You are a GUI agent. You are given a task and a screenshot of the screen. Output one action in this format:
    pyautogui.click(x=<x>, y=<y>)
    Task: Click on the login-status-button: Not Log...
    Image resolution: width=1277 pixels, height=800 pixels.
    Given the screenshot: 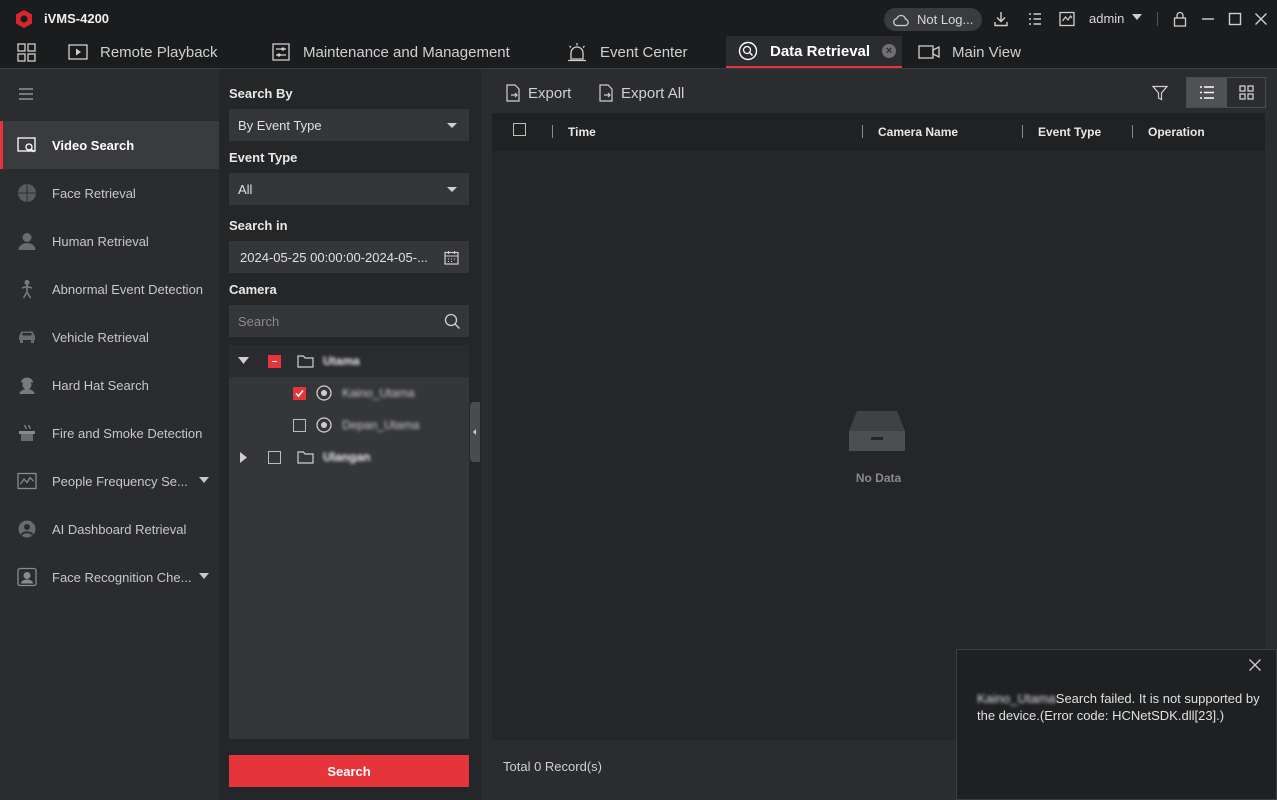 What is the action you would take?
    pyautogui.click(x=933, y=19)
    